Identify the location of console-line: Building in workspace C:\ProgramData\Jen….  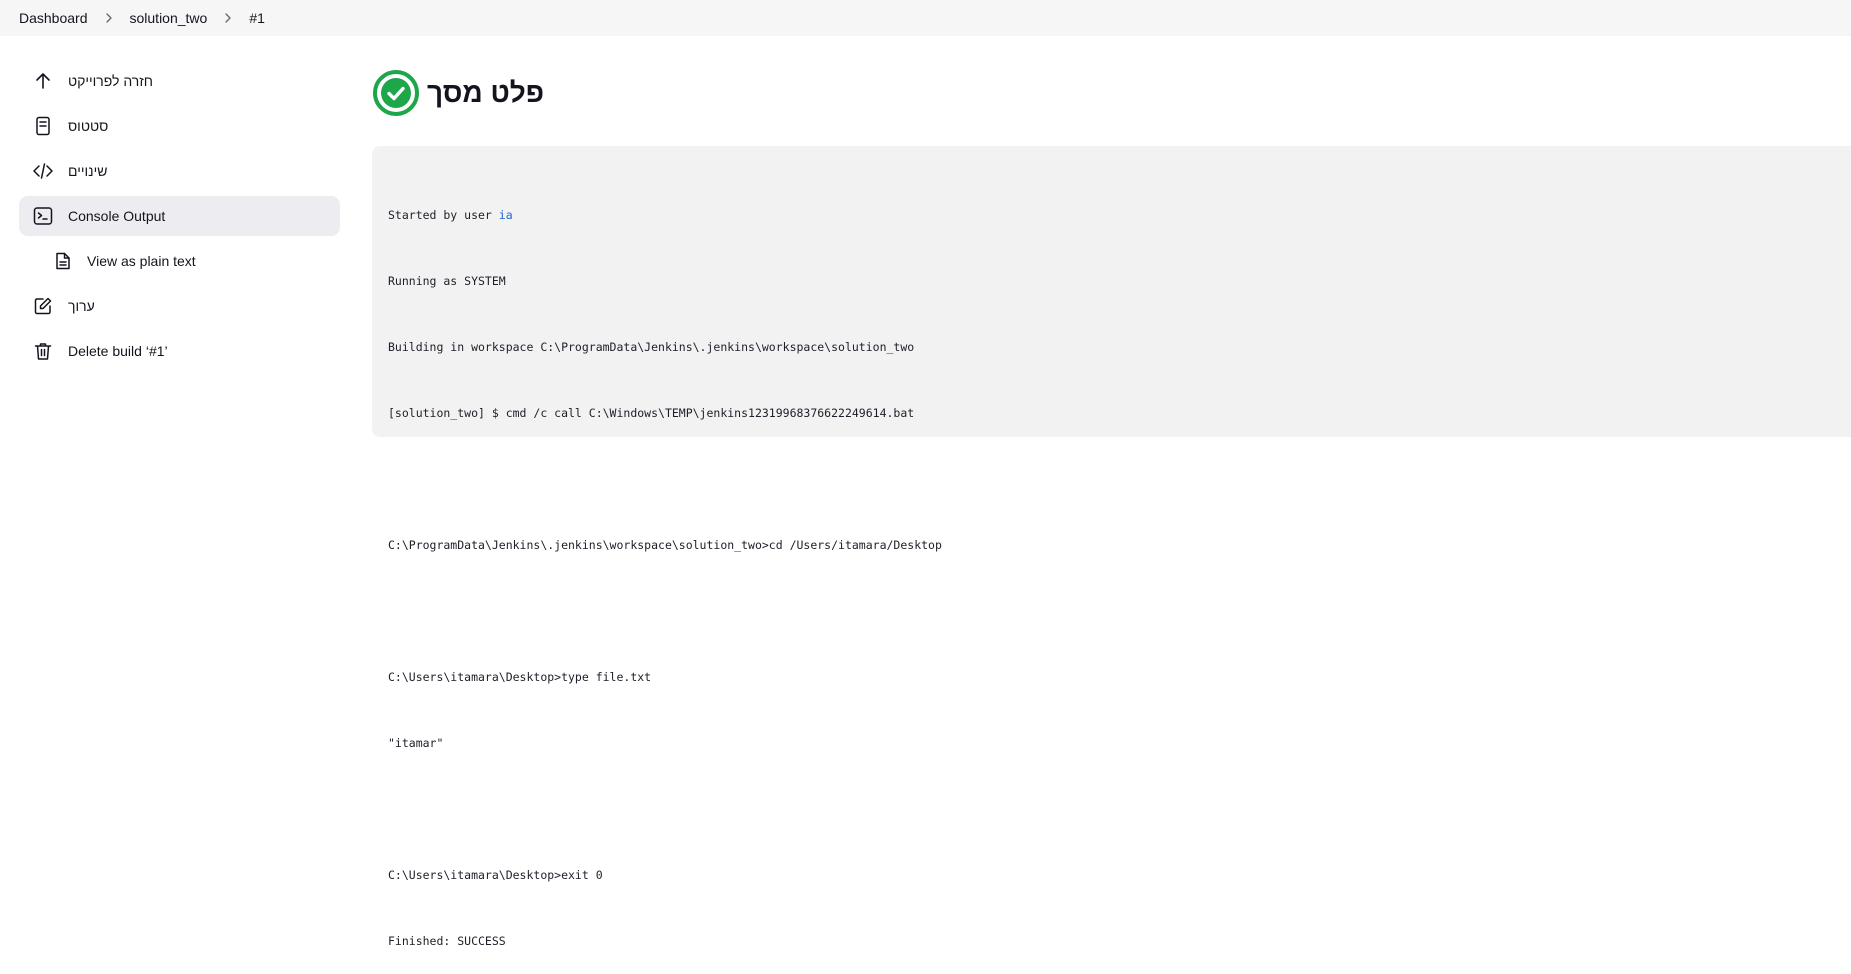
(651, 347).